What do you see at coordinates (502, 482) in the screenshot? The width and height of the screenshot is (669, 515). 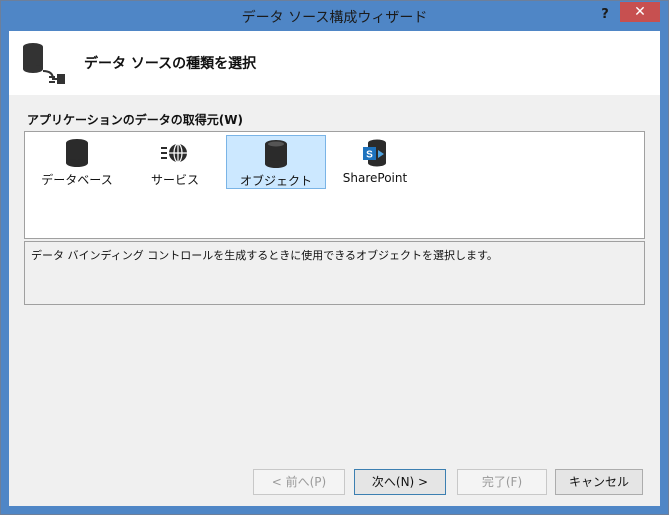 I see `finish-button: 完了(F)` at bounding box center [502, 482].